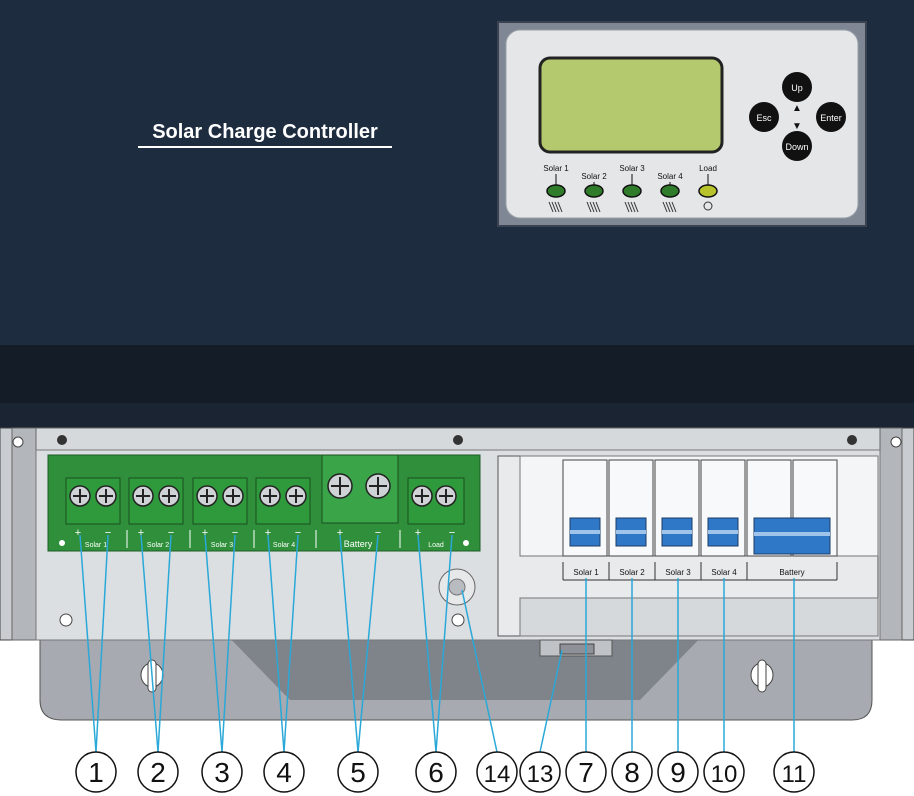 This screenshot has width=914, height=796. What do you see at coordinates (678, 572) in the screenshot?
I see `breaker-label: Solar 3` at bounding box center [678, 572].